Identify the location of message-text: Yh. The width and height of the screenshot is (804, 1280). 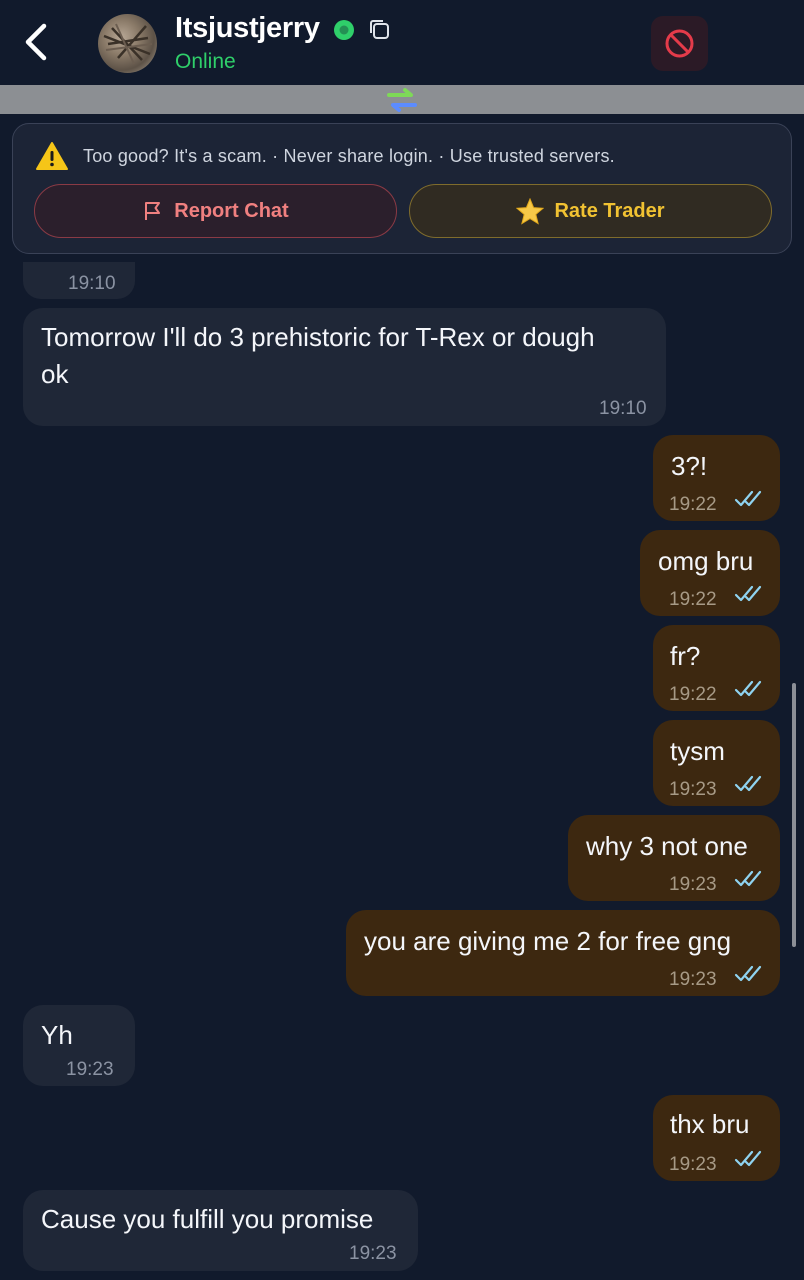
(57, 1035).